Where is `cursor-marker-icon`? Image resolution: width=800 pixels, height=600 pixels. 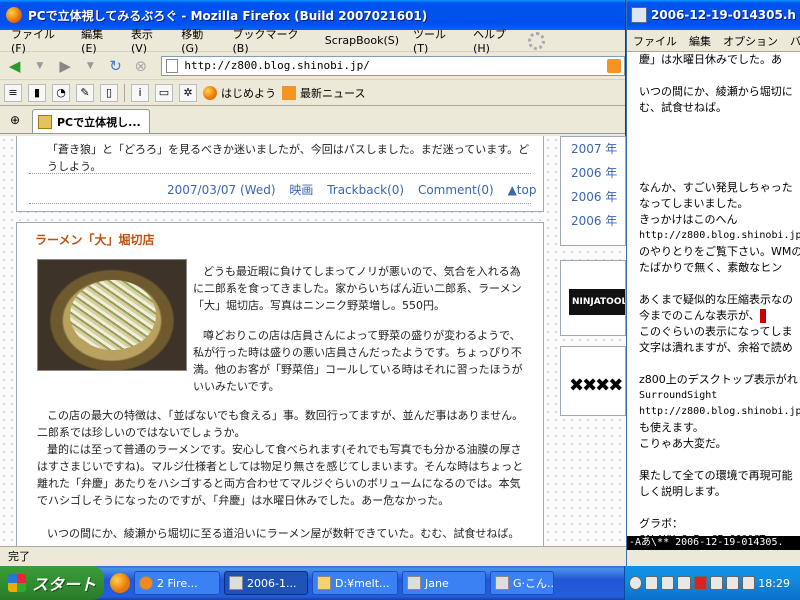 cursor-marker-icon is located at coordinates (762, 316).